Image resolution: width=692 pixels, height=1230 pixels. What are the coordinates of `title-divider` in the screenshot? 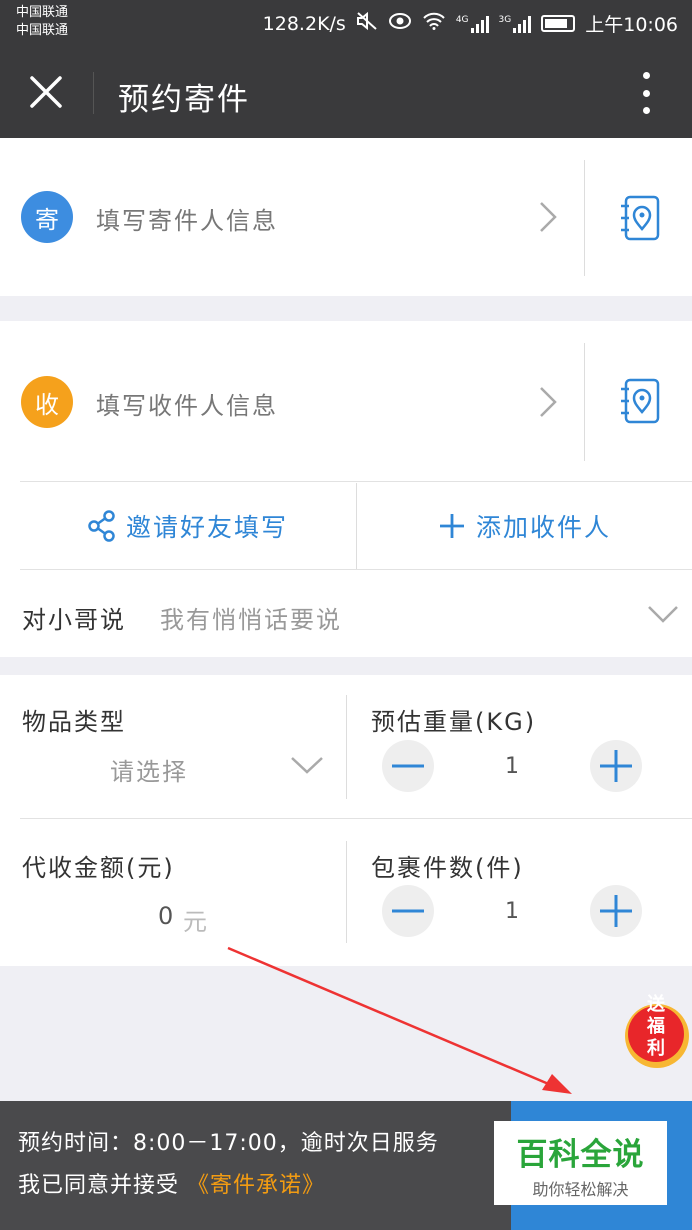 It's located at (93, 93).